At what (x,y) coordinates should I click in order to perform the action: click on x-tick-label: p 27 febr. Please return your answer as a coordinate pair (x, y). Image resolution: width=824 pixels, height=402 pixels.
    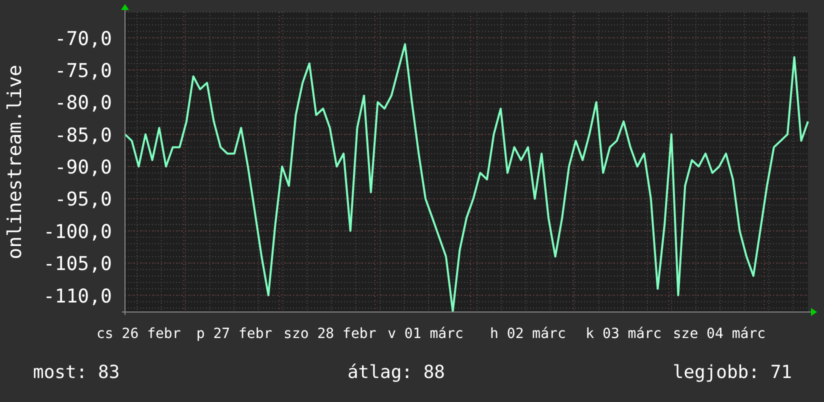
    Looking at the image, I should click on (234, 334).